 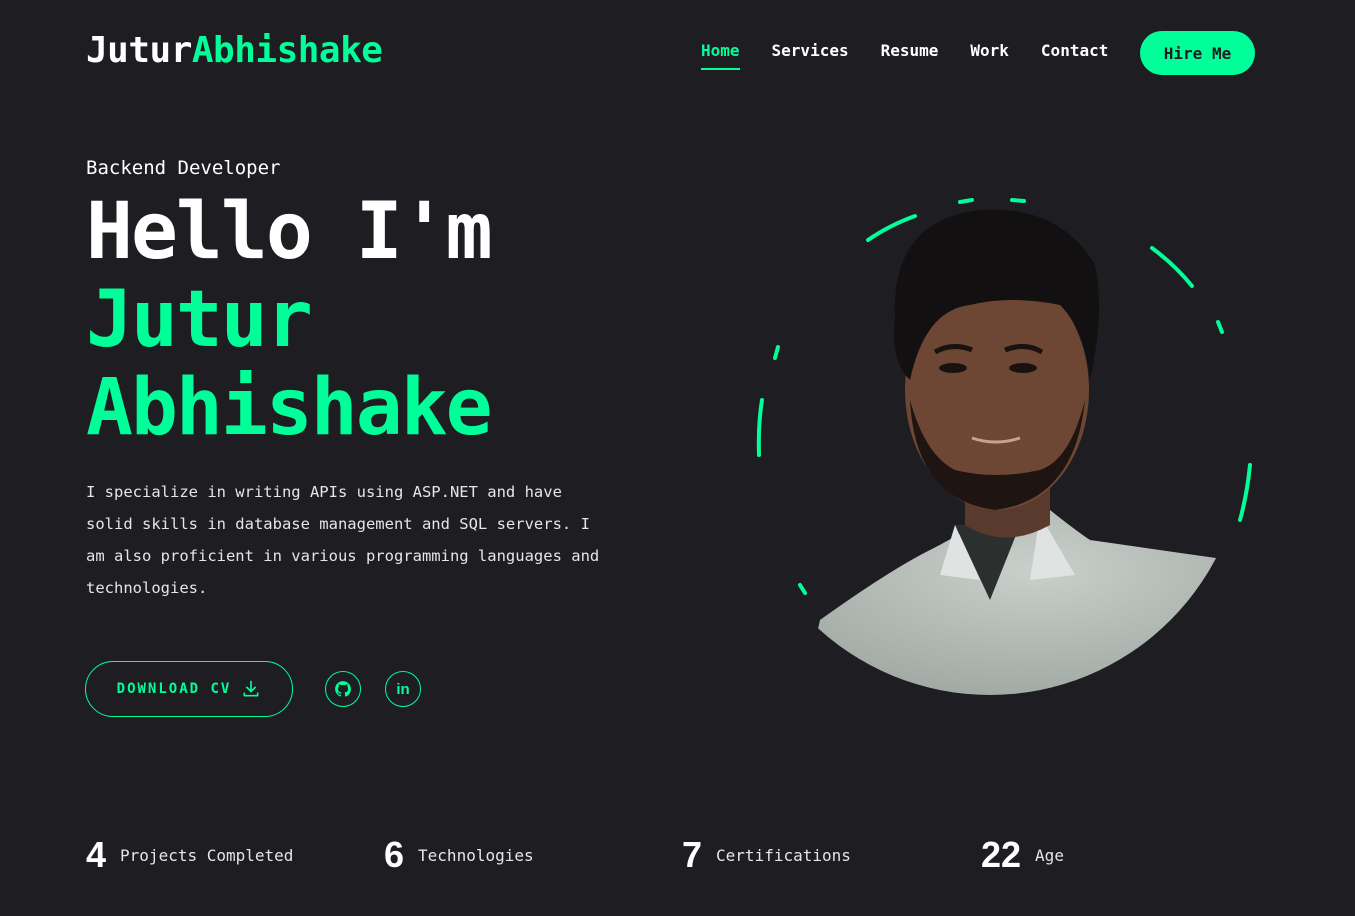 I want to click on stat-projects: 4 Projects Completed, so click(x=189, y=855).